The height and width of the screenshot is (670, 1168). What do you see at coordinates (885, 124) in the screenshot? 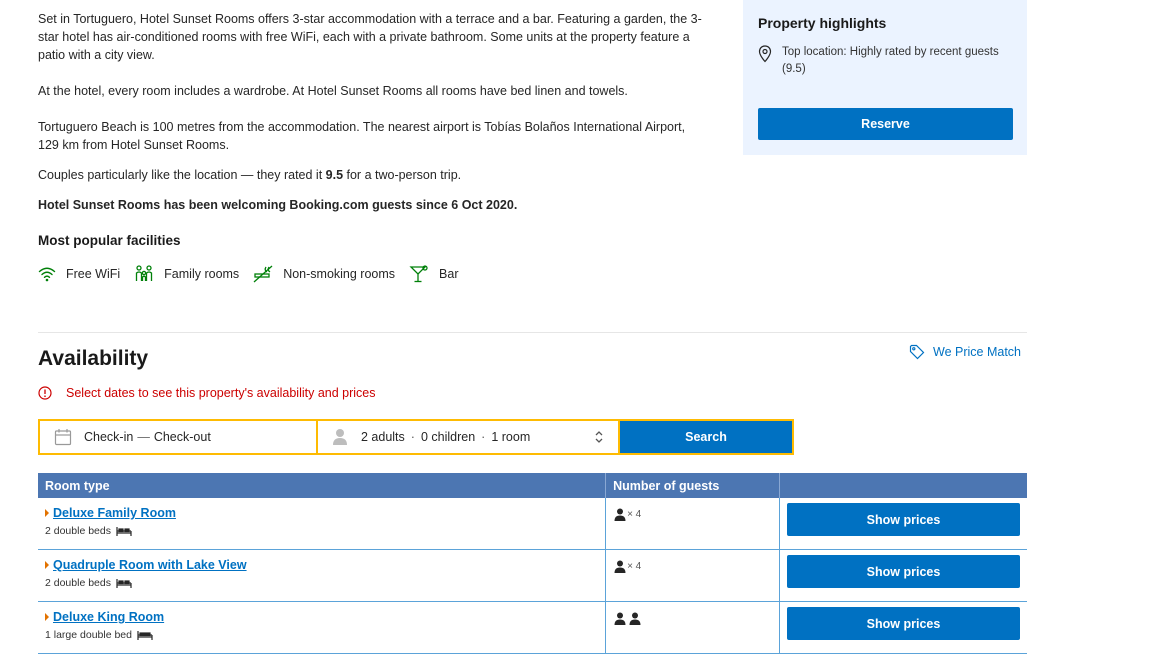
I see `reserve-button: Reserve` at bounding box center [885, 124].